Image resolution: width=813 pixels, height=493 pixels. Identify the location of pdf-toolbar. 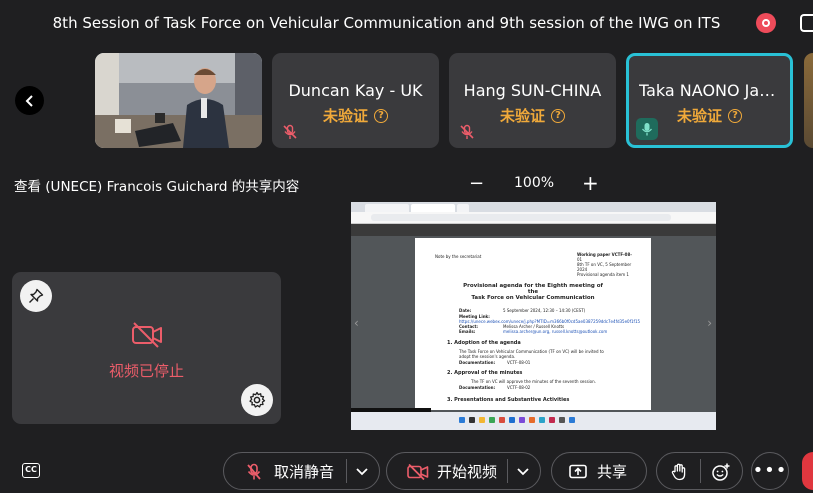
(533, 230).